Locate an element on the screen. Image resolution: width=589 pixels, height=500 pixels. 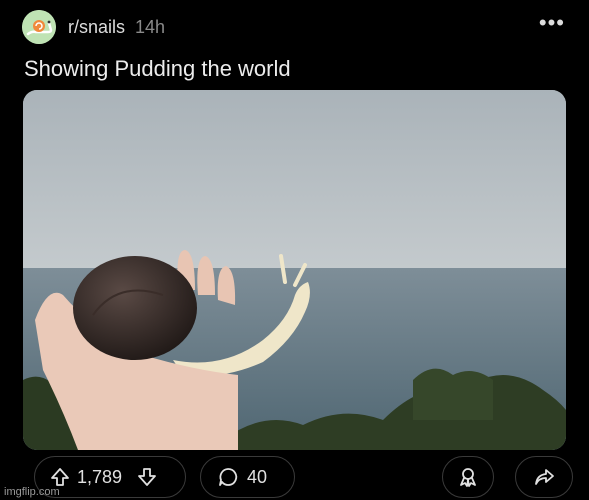
comments-button: 40 is located at coordinates (247, 477).